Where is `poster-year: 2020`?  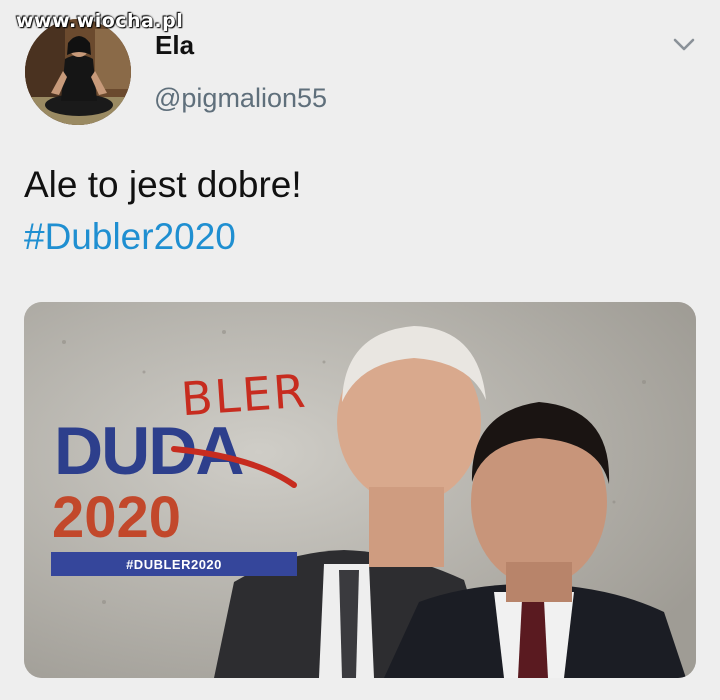 poster-year: 2020 is located at coordinates (117, 517).